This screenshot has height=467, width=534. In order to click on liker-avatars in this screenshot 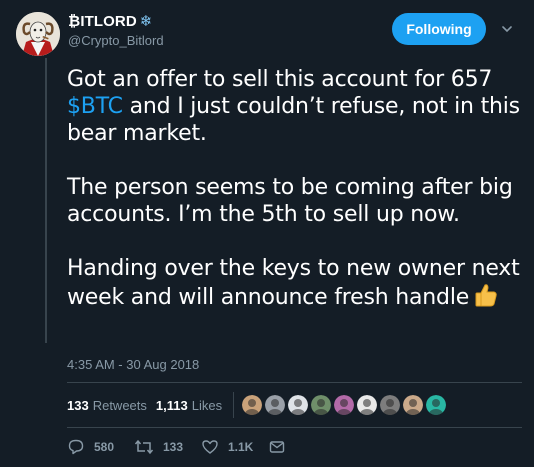, I will do `click(344, 405)`.